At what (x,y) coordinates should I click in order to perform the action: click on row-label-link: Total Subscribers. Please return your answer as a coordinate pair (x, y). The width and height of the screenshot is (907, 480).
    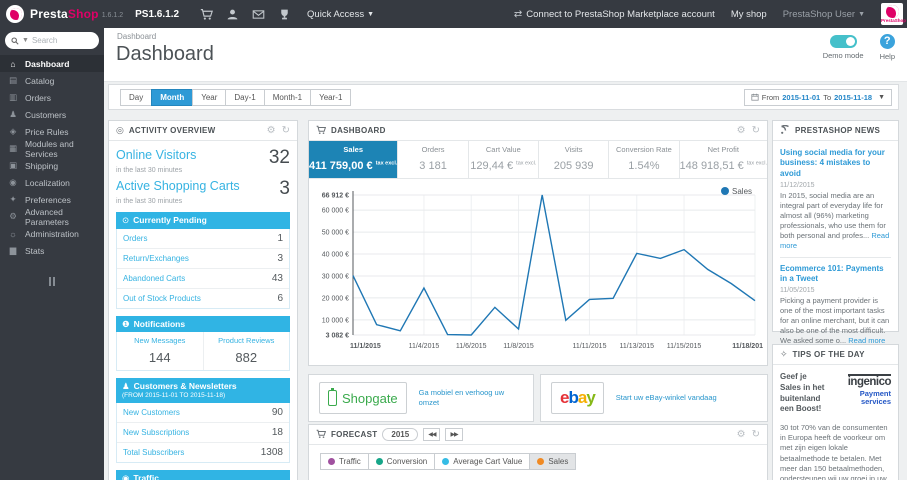
    Looking at the image, I should click on (153, 452).